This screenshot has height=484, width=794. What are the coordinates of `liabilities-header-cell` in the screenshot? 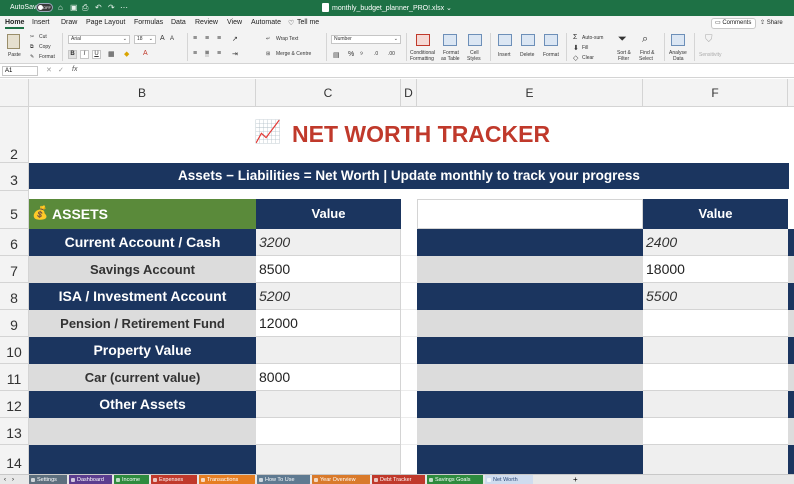 It's located at (530, 214).